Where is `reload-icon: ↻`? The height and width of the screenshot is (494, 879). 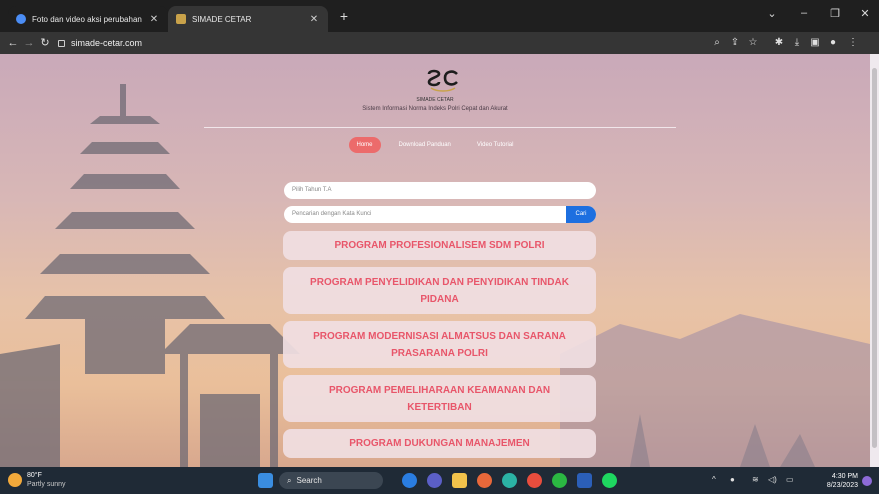 reload-icon: ↻ is located at coordinates (45, 43).